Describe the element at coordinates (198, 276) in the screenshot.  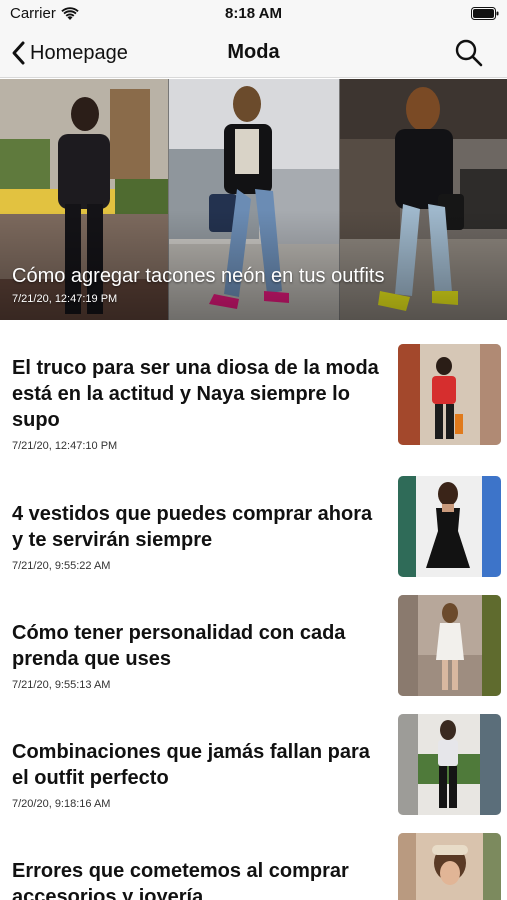
I see `featured-title: Cómo agregar tacones neón en tus outfits` at that location.